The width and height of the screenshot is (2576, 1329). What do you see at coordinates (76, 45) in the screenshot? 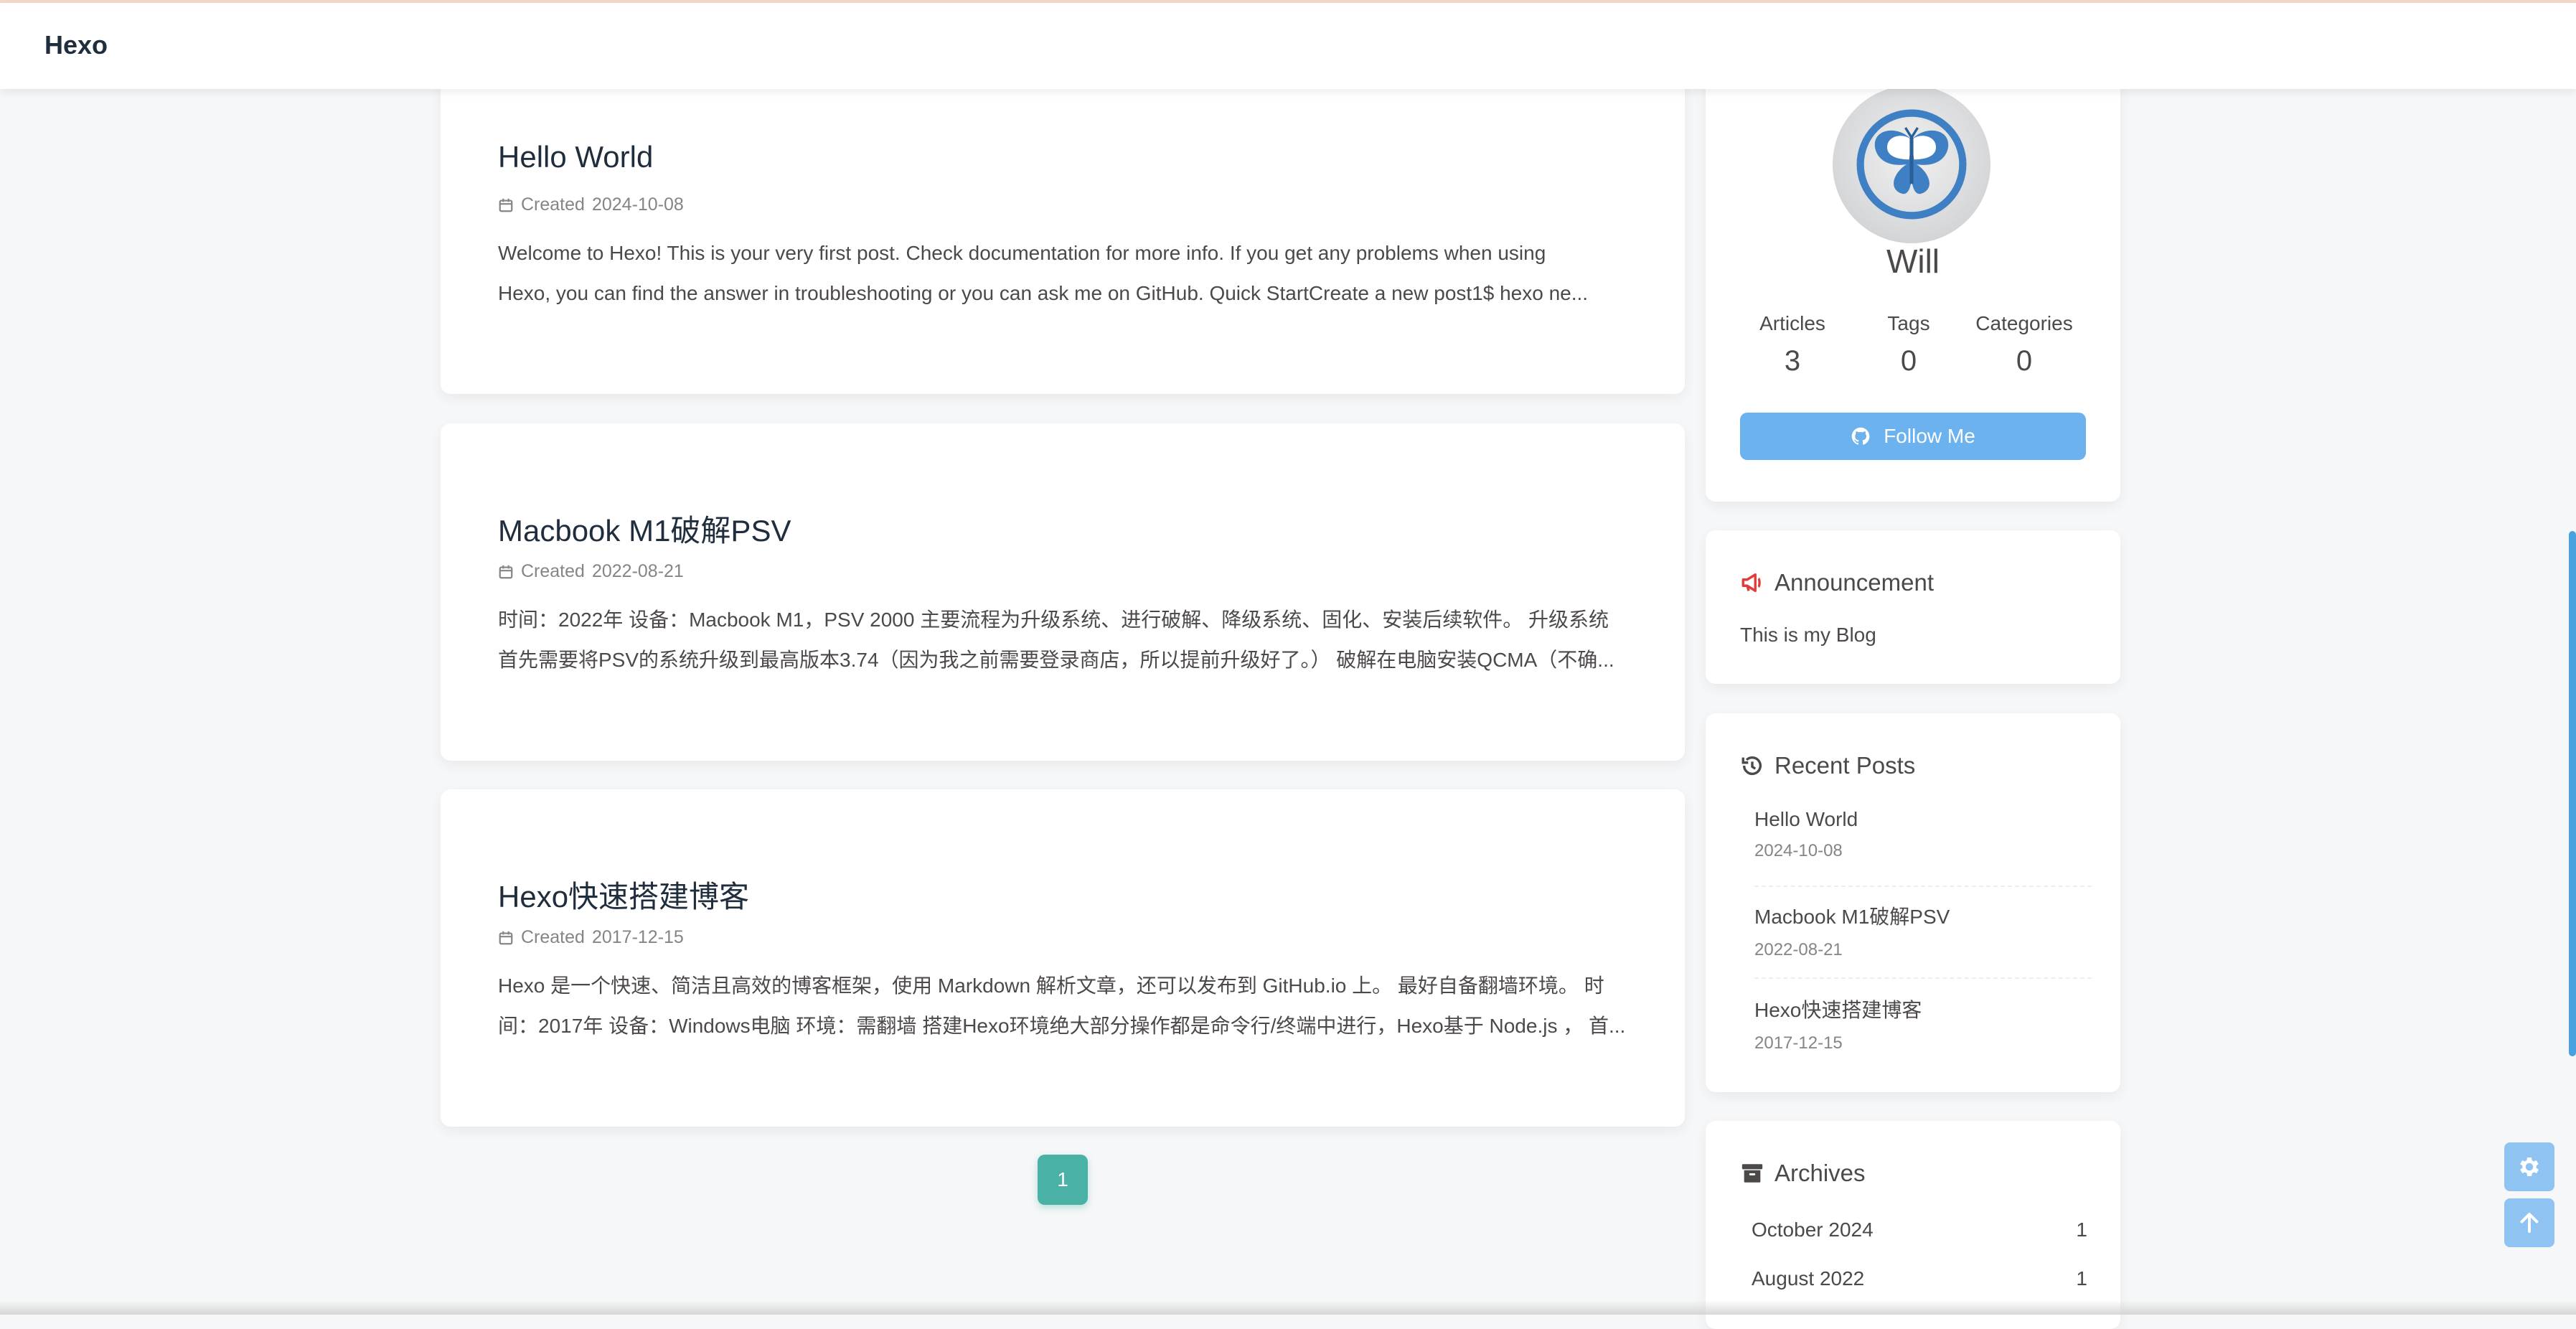
I see `site-title-link: Hexo` at bounding box center [76, 45].